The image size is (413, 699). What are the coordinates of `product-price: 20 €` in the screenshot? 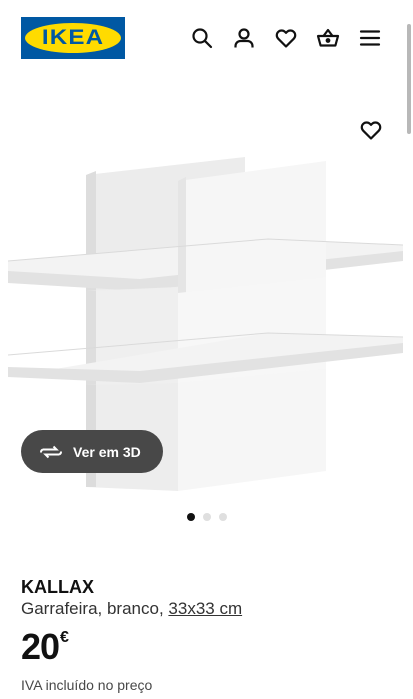 It's located at (211, 647).